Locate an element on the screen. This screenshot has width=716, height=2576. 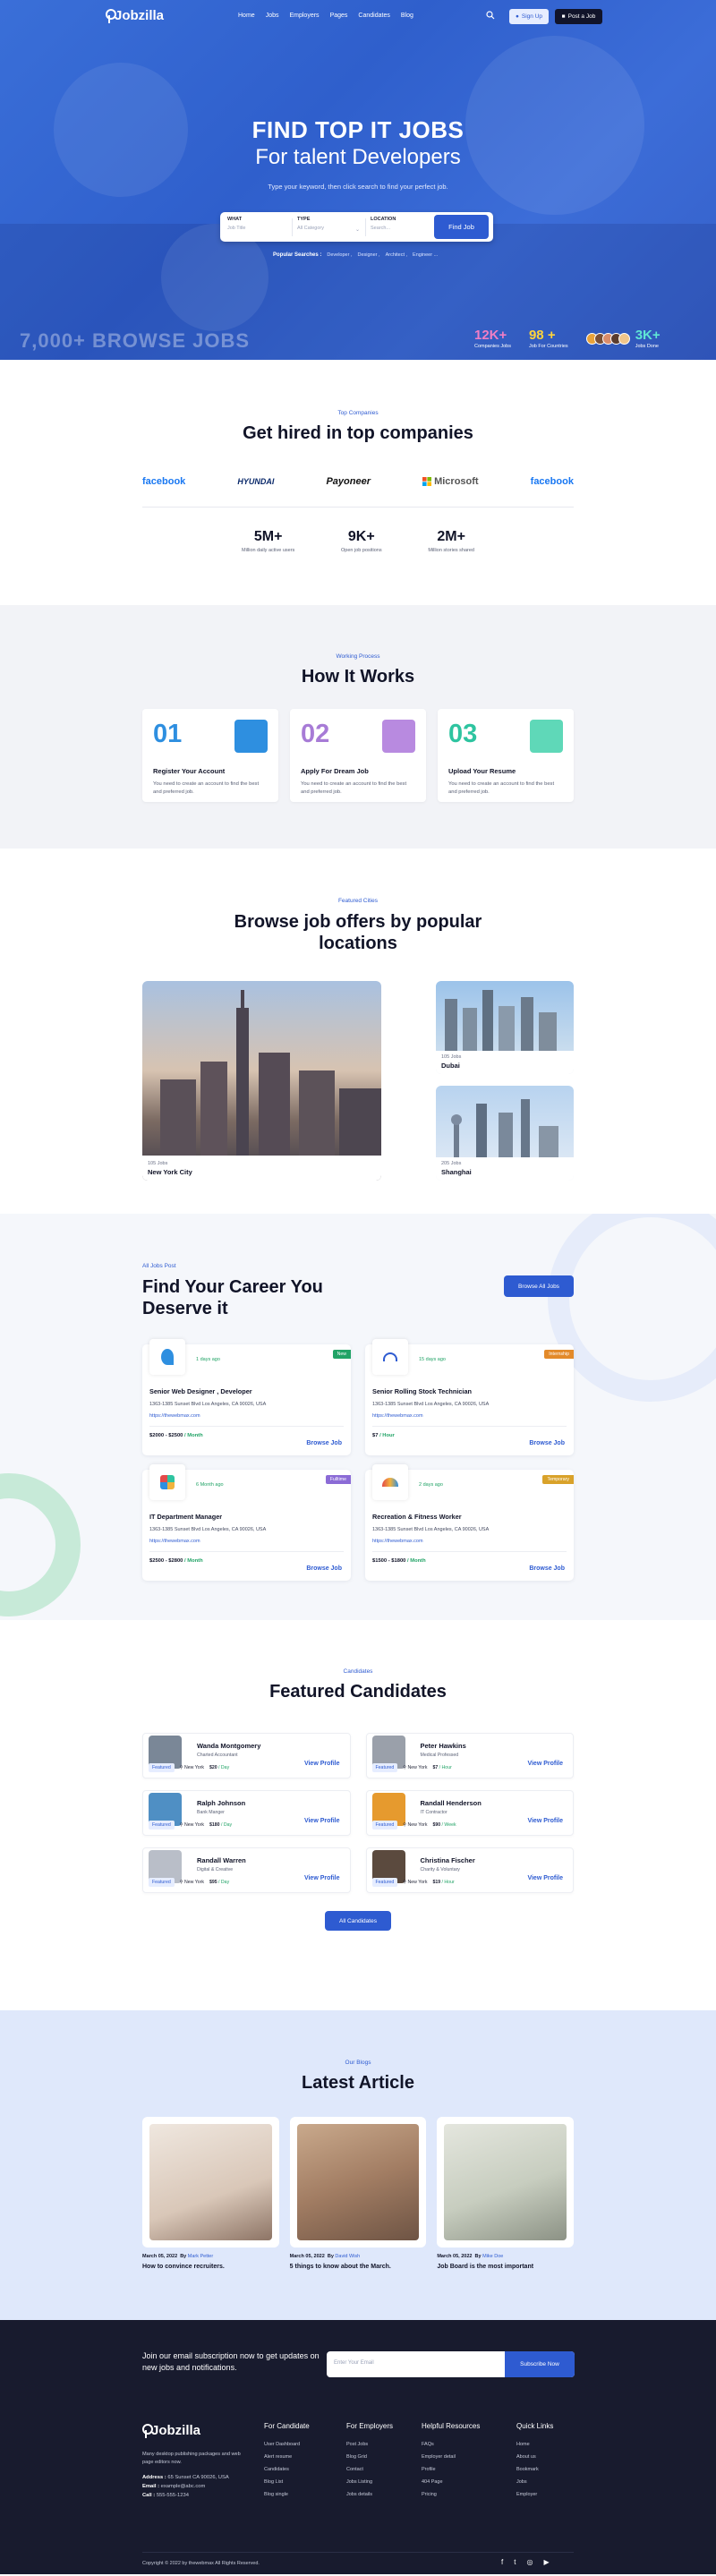
footer-link: Profile is located at coordinates (451, 2469).